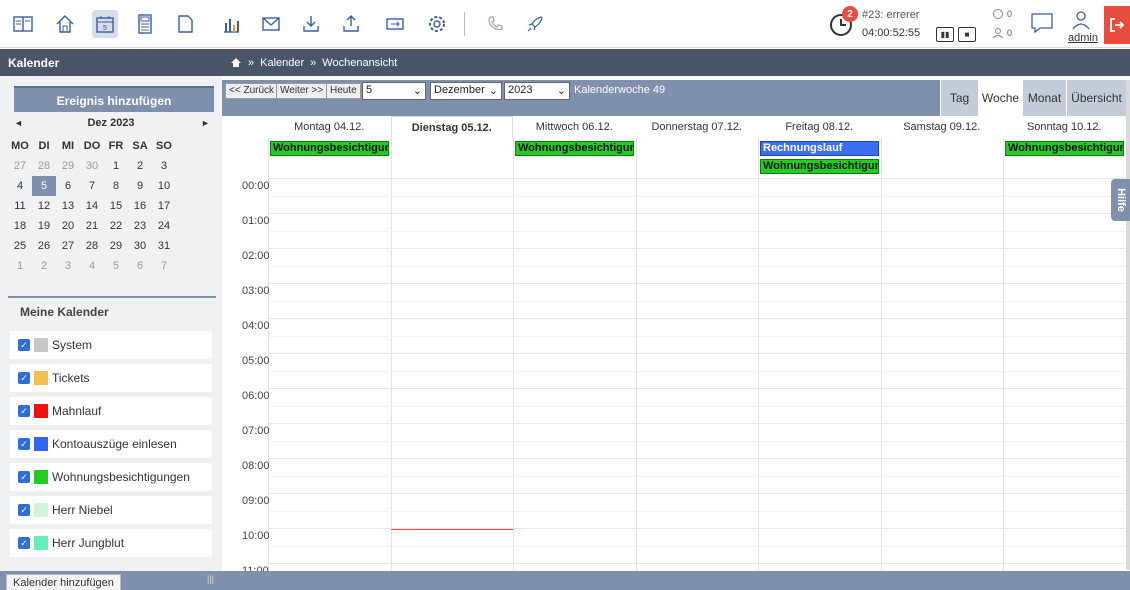 This screenshot has width=1130, height=590. Describe the element at coordinates (164, 206) in the screenshot. I see `mini-calendar-day: 17` at that location.